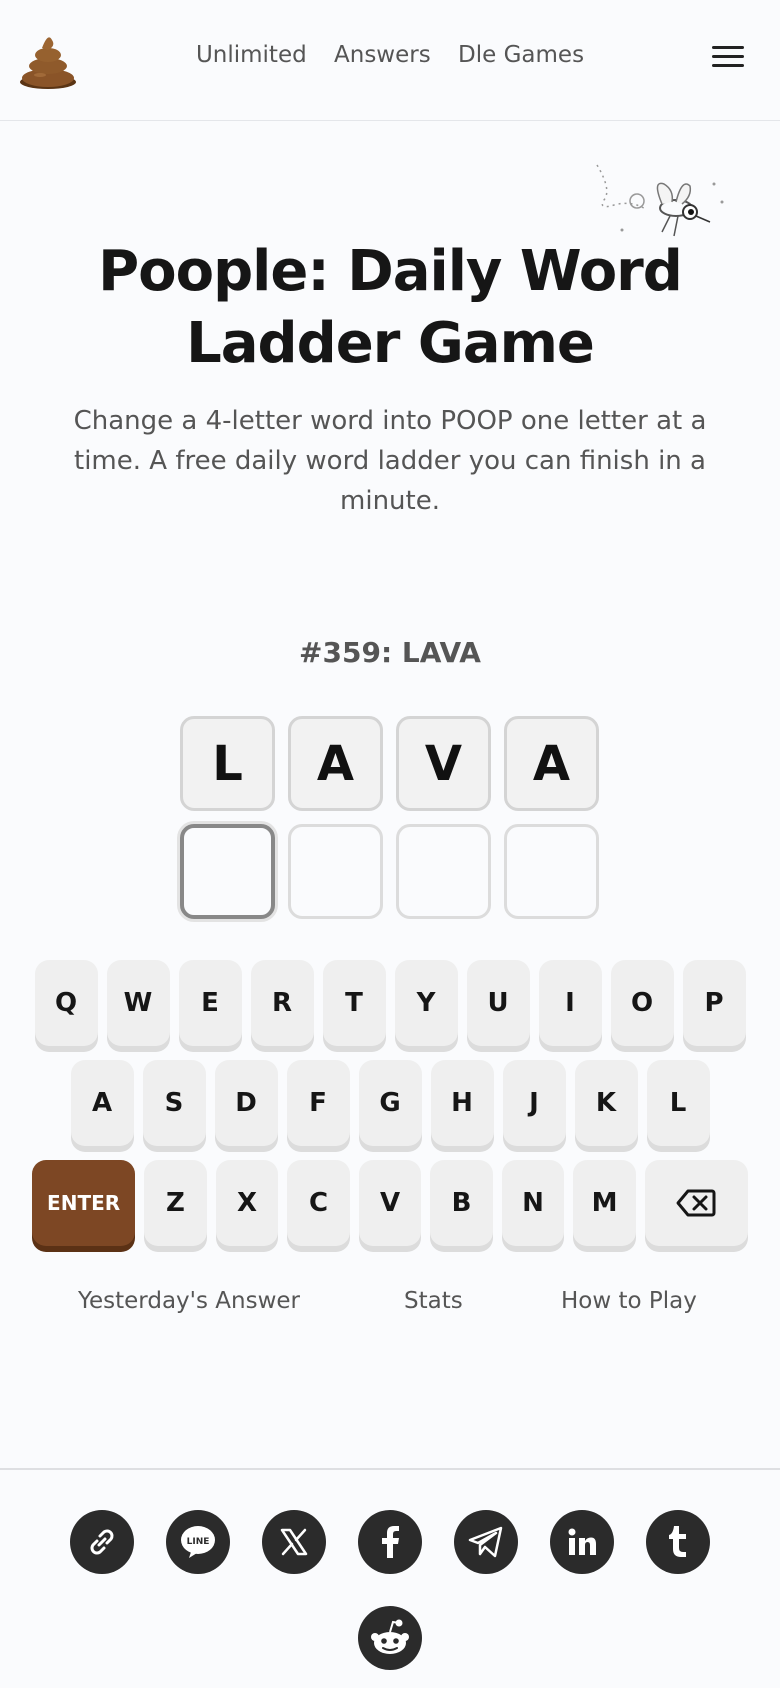 This screenshot has width=780, height=1688. I want to click on enter-button: ENTER, so click(84, 1203).